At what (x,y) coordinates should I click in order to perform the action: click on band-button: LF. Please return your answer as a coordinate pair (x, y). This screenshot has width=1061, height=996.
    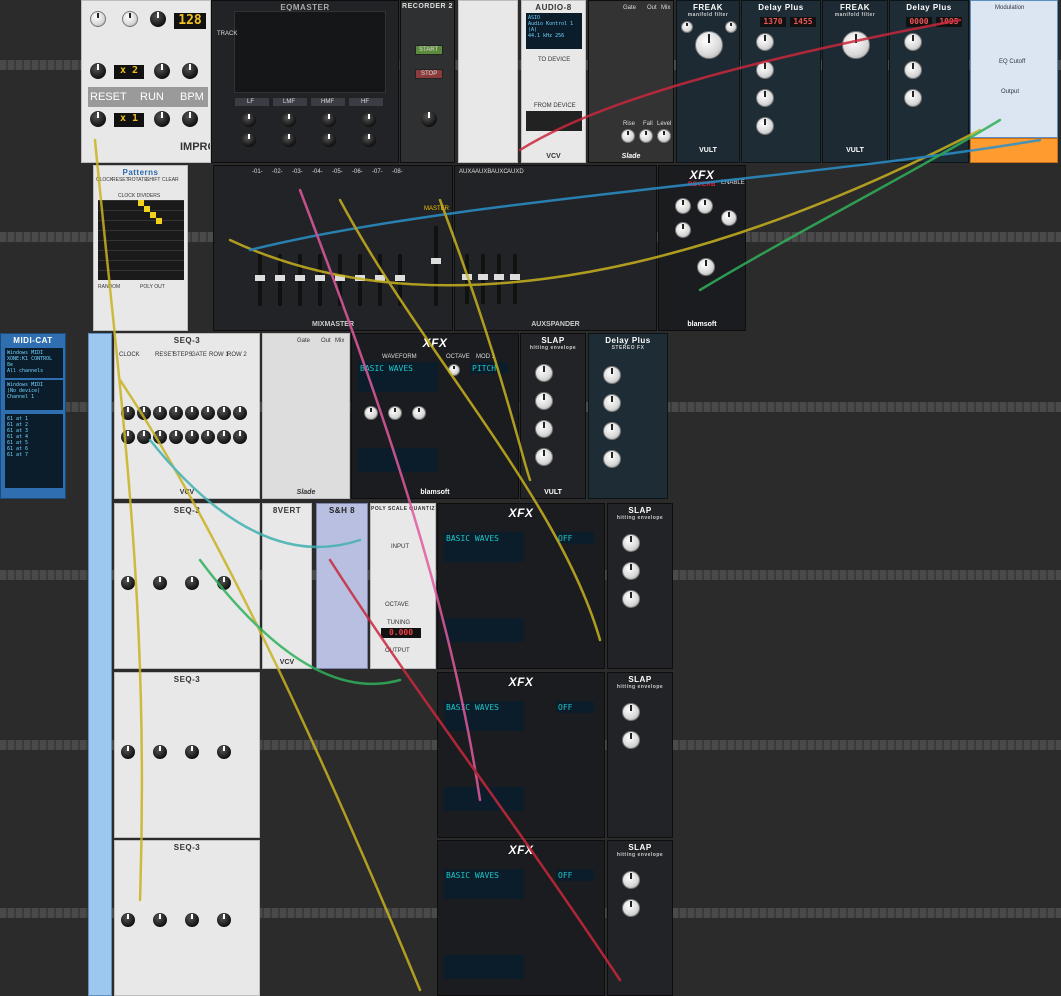
    Looking at the image, I should click on (252, 102).